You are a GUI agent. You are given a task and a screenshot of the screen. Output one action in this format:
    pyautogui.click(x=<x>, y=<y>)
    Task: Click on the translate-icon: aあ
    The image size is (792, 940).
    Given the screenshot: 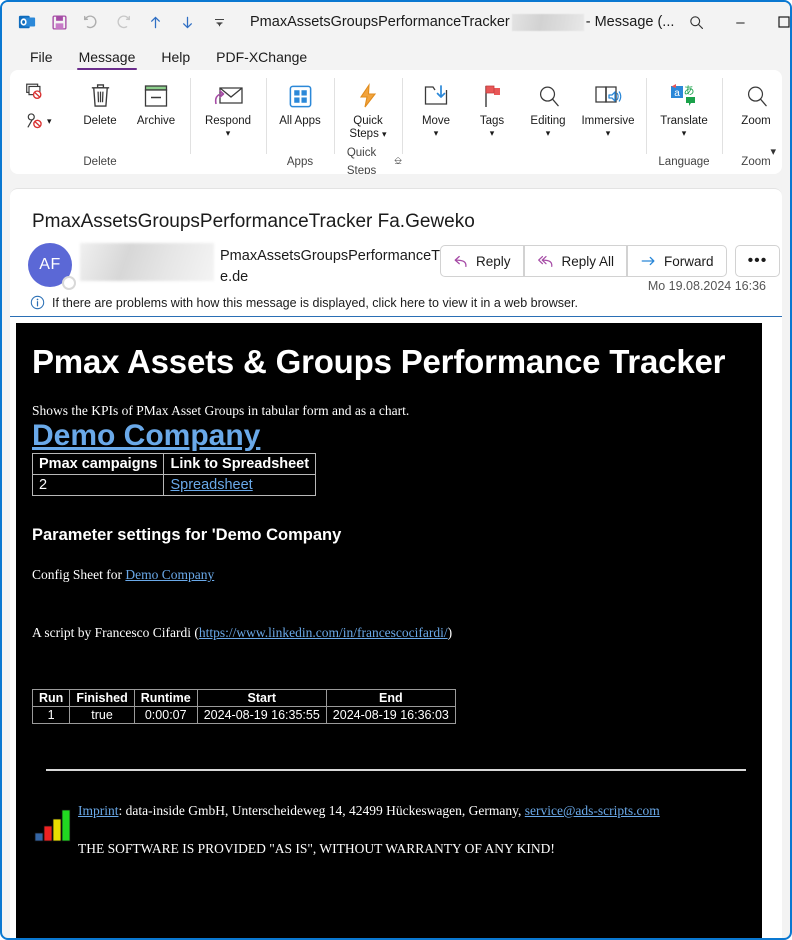 What is the action you would take?
    pyautogui.click(x=684, y=95)
    